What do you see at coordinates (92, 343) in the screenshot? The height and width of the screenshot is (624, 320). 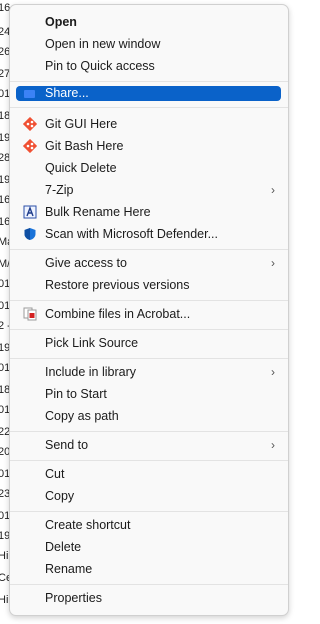 I see `menu-item-label: Pick Link Source` at bounding box center [92, 343].